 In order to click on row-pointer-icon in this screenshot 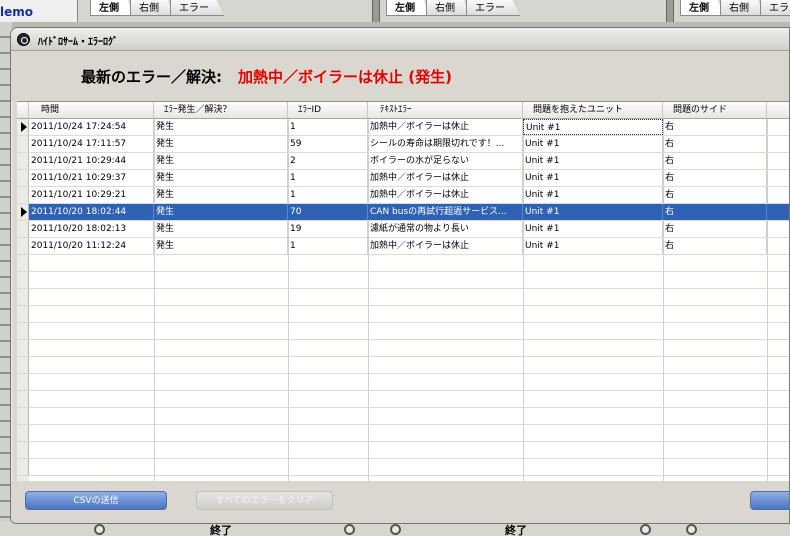, I will do `click(24, 127)`.